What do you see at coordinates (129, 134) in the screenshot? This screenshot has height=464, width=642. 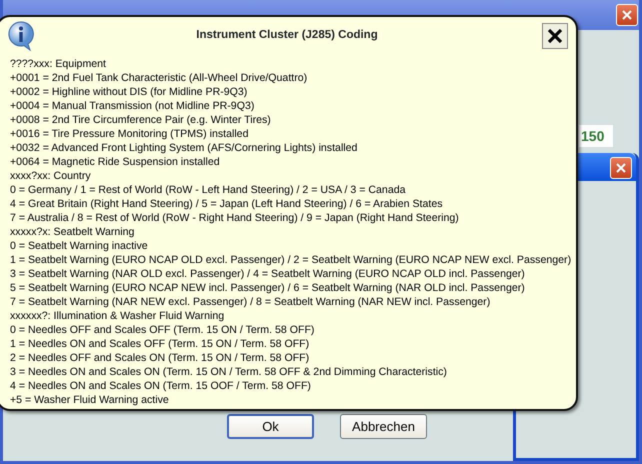 I see `coding-line: +0016 = Tire Pressure Monitoring (TPMS) installed` at bounding box center [129, 134].